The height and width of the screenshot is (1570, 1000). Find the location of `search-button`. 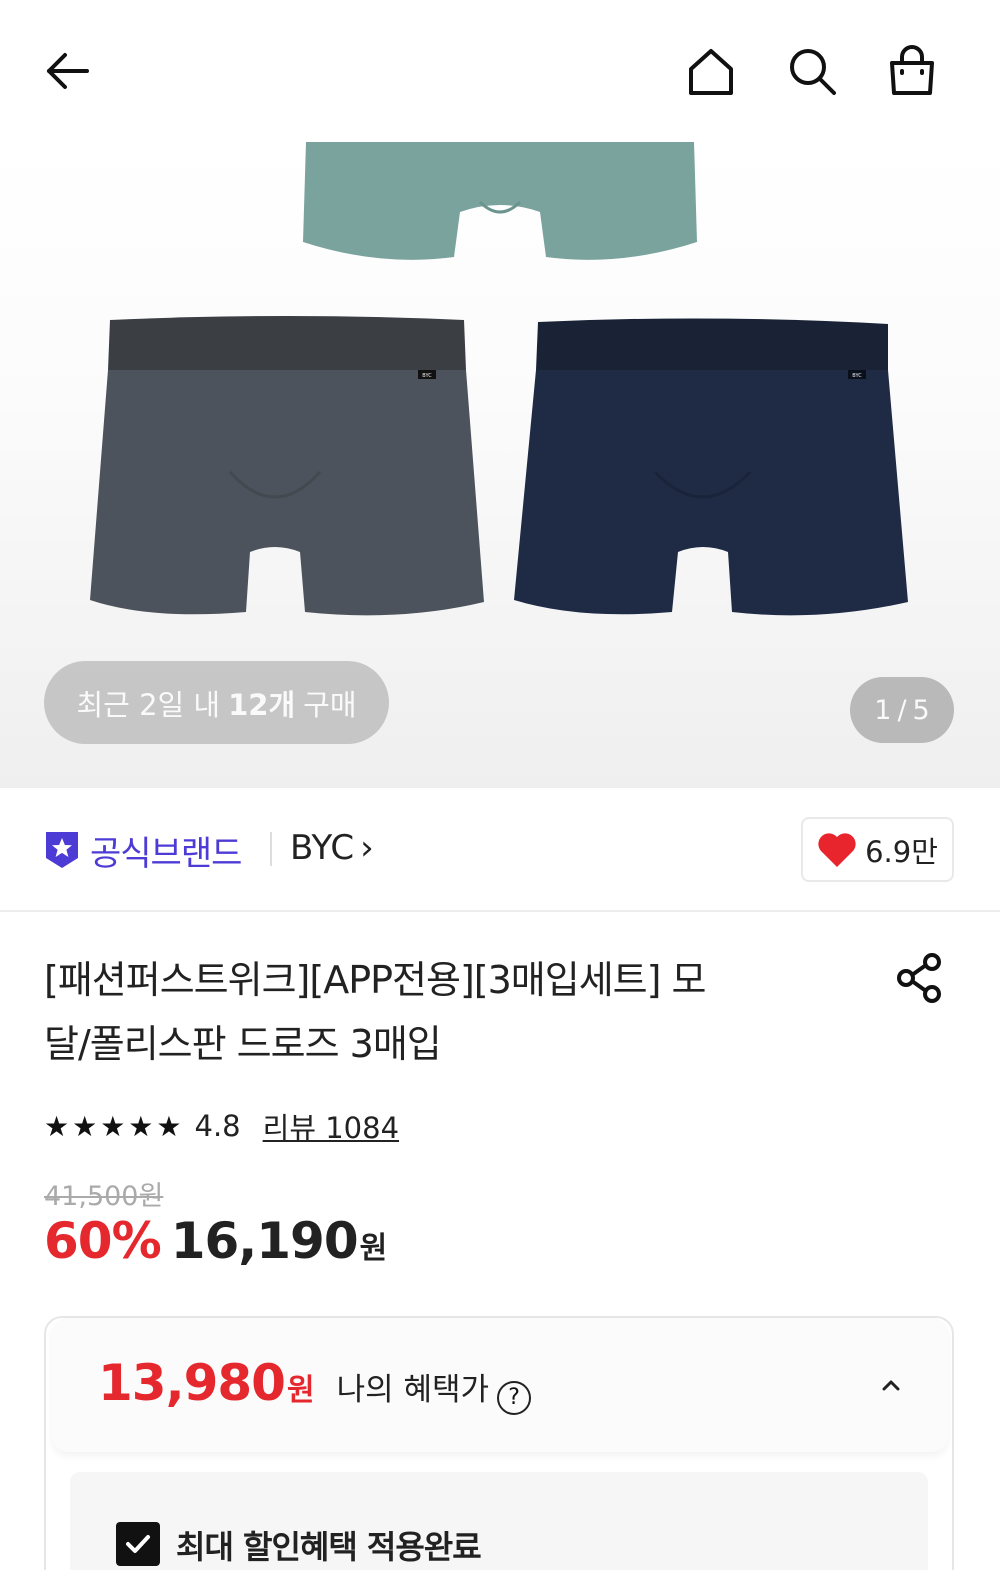

search-button is located at coordinates (812, 71).